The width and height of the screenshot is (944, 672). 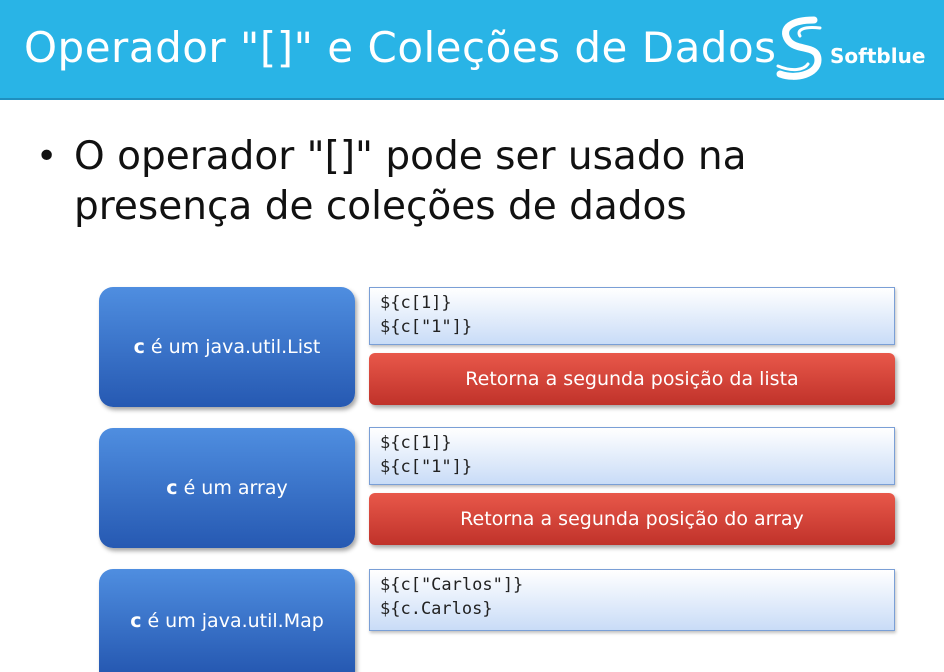 I want to click on type-desc: é um java.util.Map, so click(x=235, y=620).